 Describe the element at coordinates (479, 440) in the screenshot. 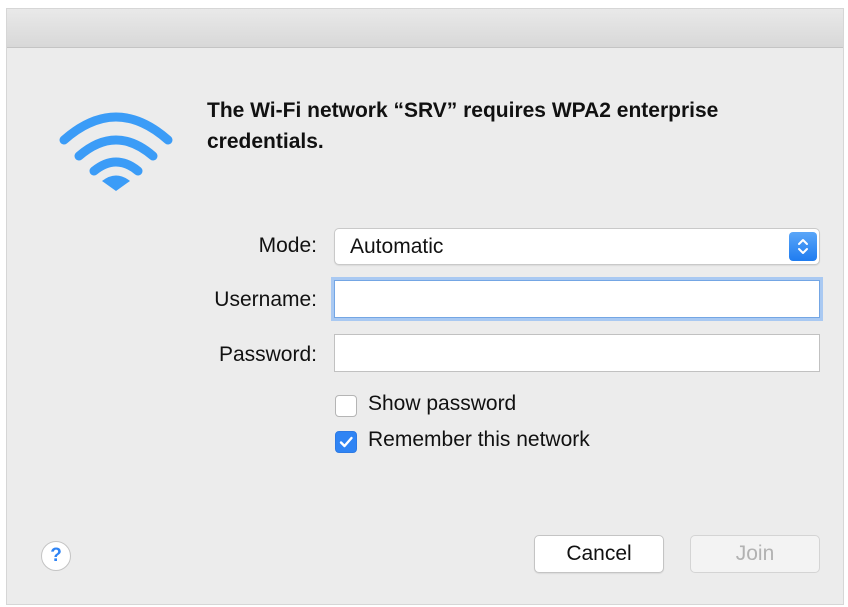

I see `remember-network-label: Remember this network` at that location.